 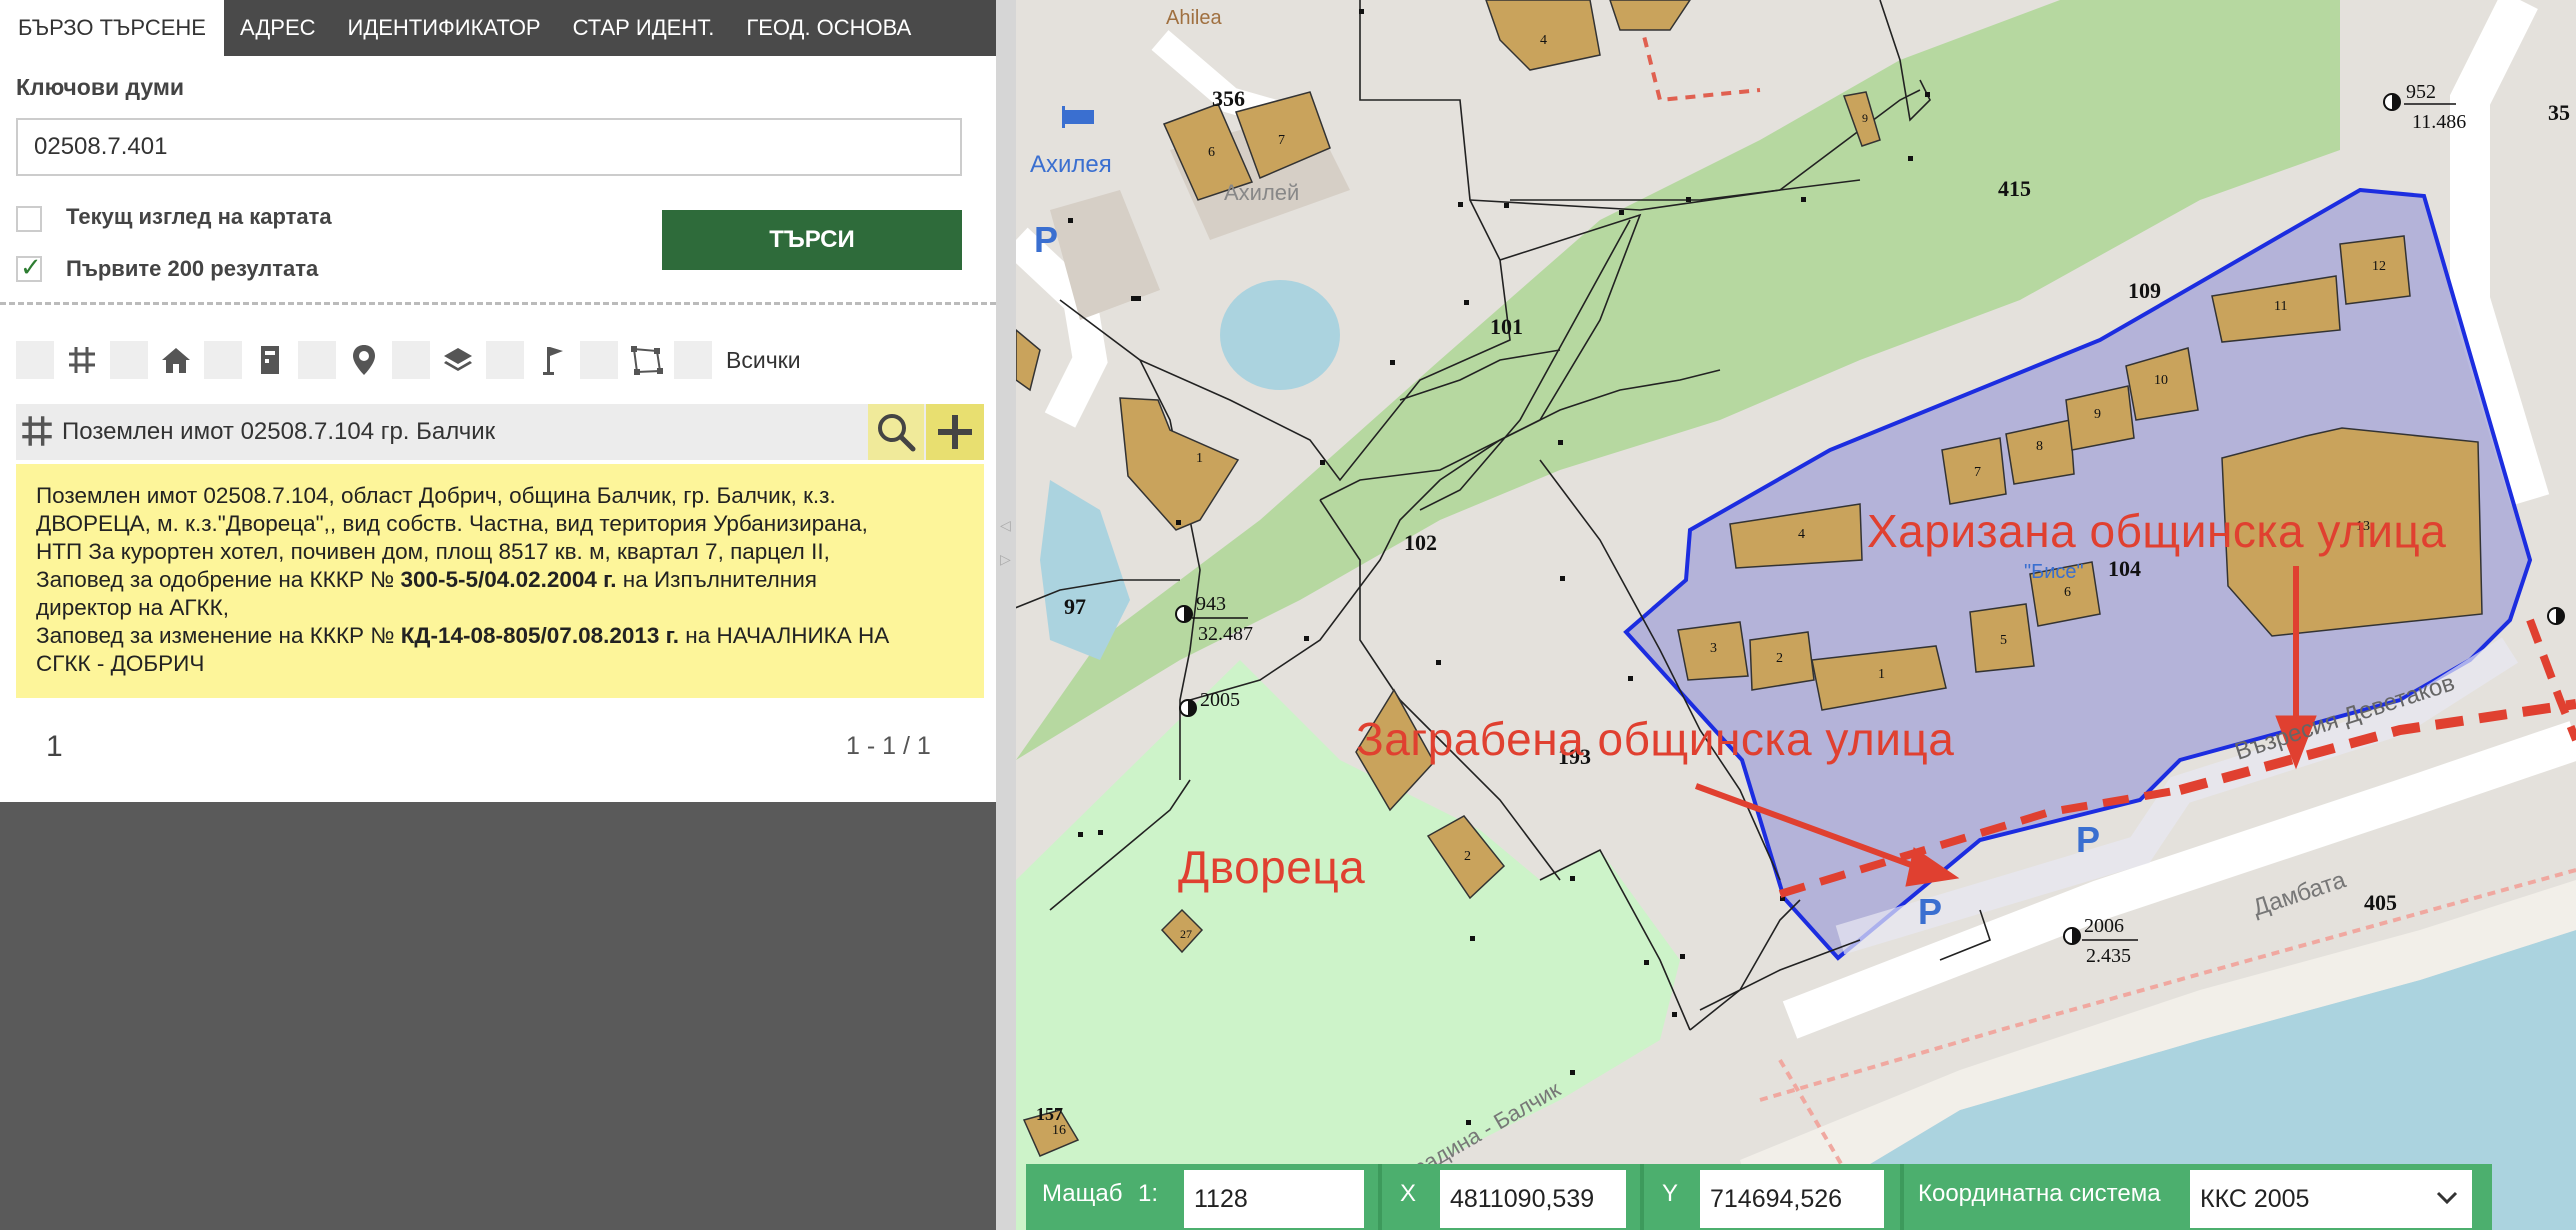 I want to click on crs-value: ККС 2005, so click(x=2255, y=1199).